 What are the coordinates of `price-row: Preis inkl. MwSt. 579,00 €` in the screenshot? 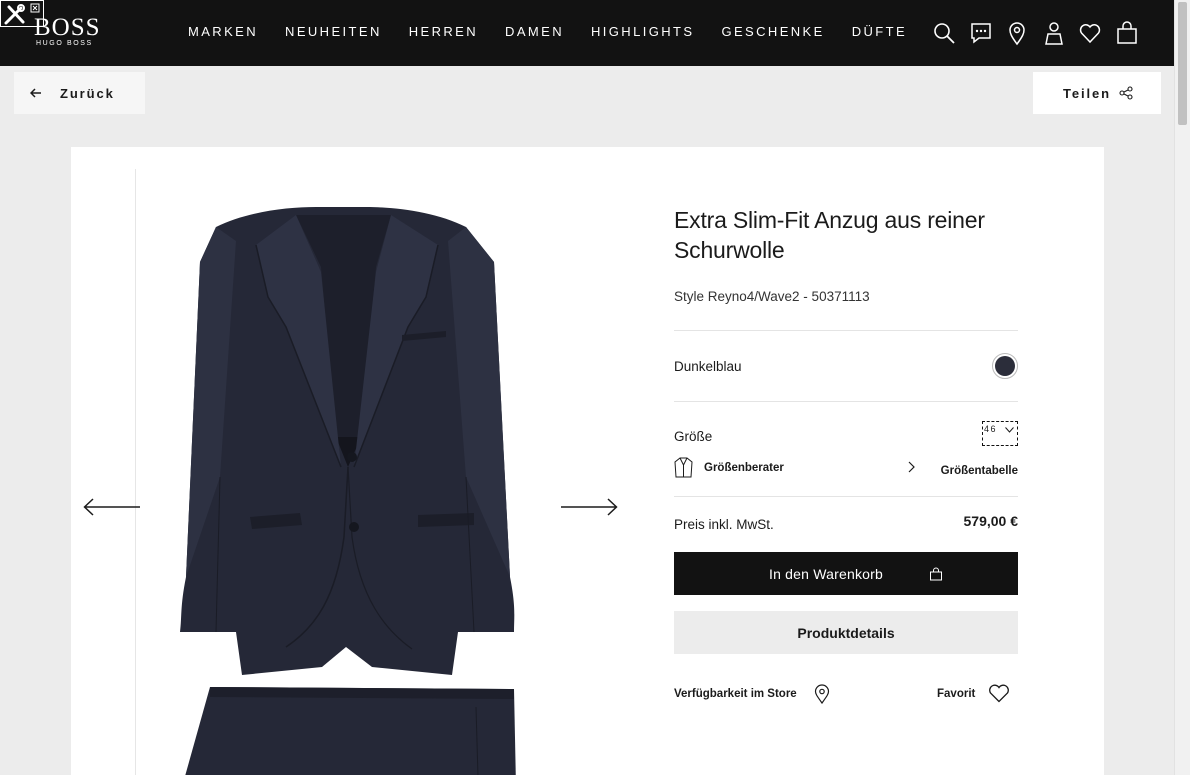 It's located at (846, 521).